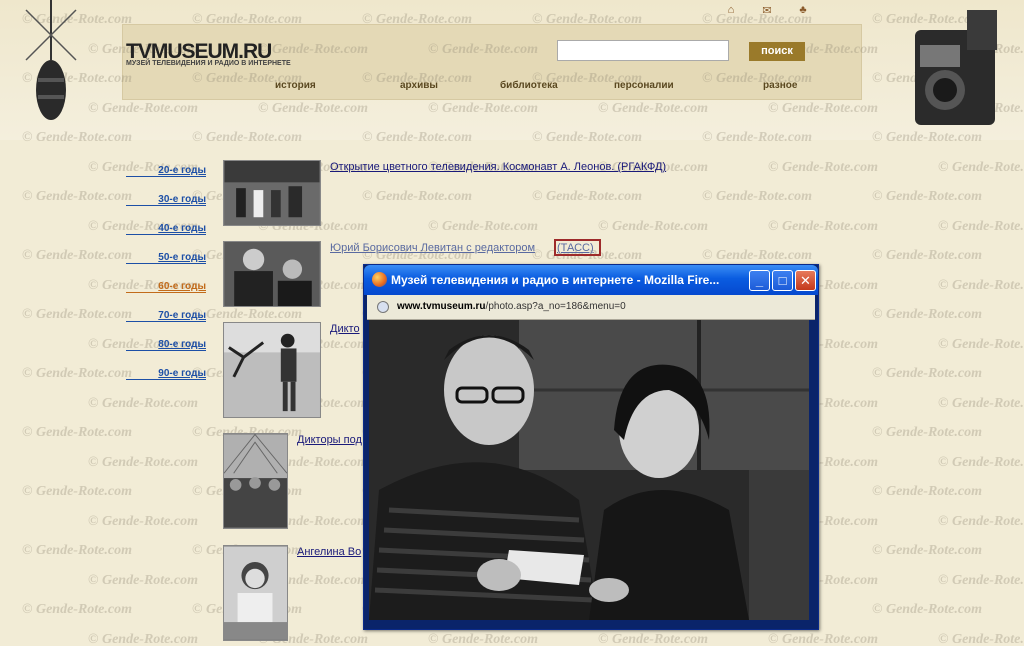  Describe the element at coordinates (166, 258) in the screenshot. I see `decade-link-50s: 50-е годы` at that location.